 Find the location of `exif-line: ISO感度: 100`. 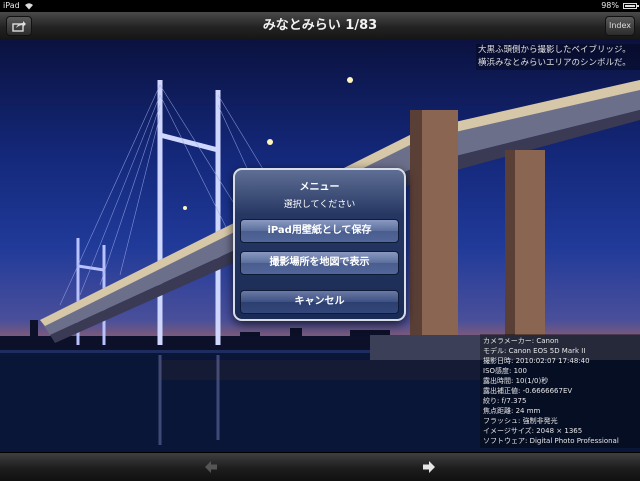

exif-line: ISO感度: 100 is located at coordinates (505, 371).